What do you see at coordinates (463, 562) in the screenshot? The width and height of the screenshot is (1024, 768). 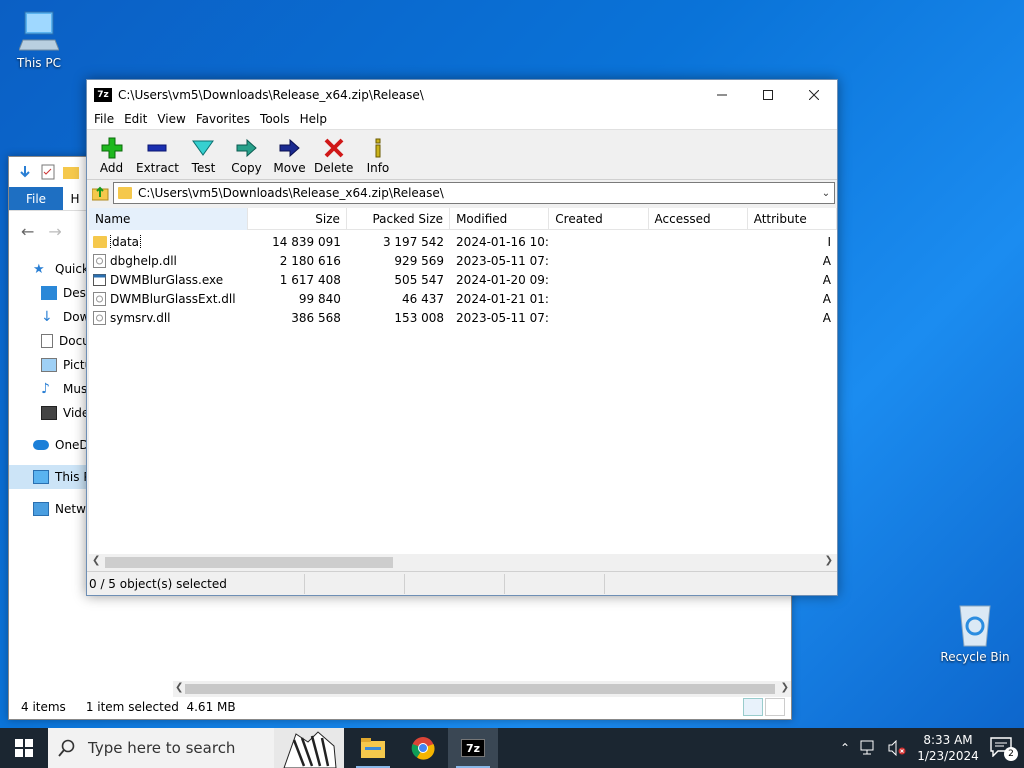 I see `7zip-horizontal-scrollbar: ❮ ❯` at bounding box center [463, 562].